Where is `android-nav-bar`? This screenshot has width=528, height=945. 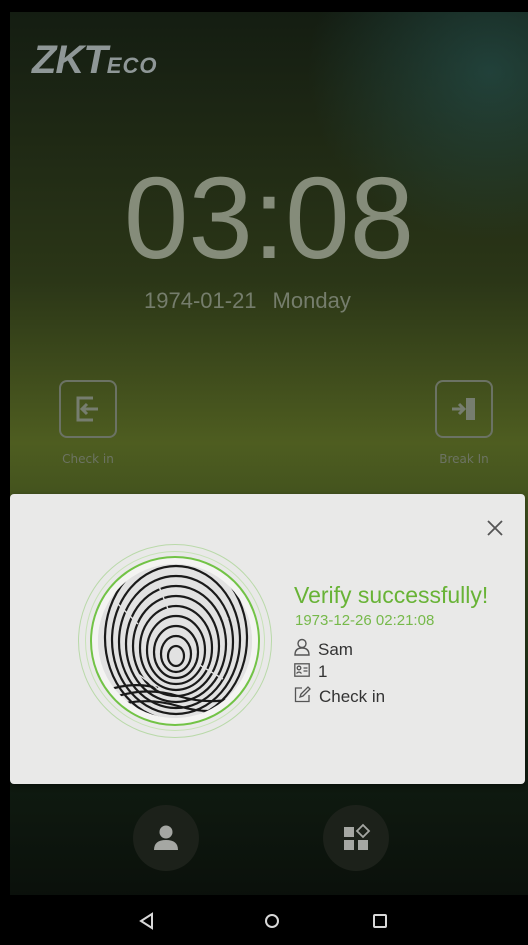 android-nav-bar is located at coordinates (264, 920).